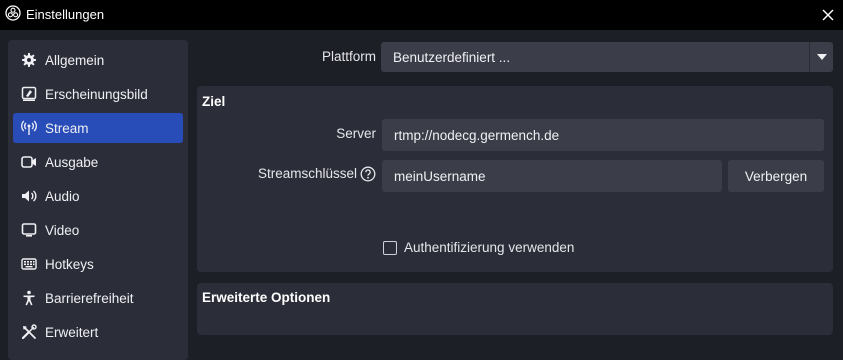 The height and width of the screenshot is (360, 843). I want to click on sidebar-item-label: Hotkeys, so click(69, 264).